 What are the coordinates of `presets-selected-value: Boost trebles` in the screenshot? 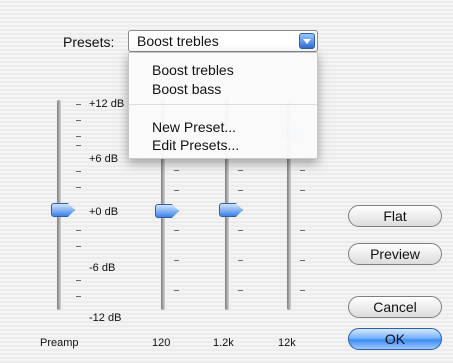 It's located at (178, 41).